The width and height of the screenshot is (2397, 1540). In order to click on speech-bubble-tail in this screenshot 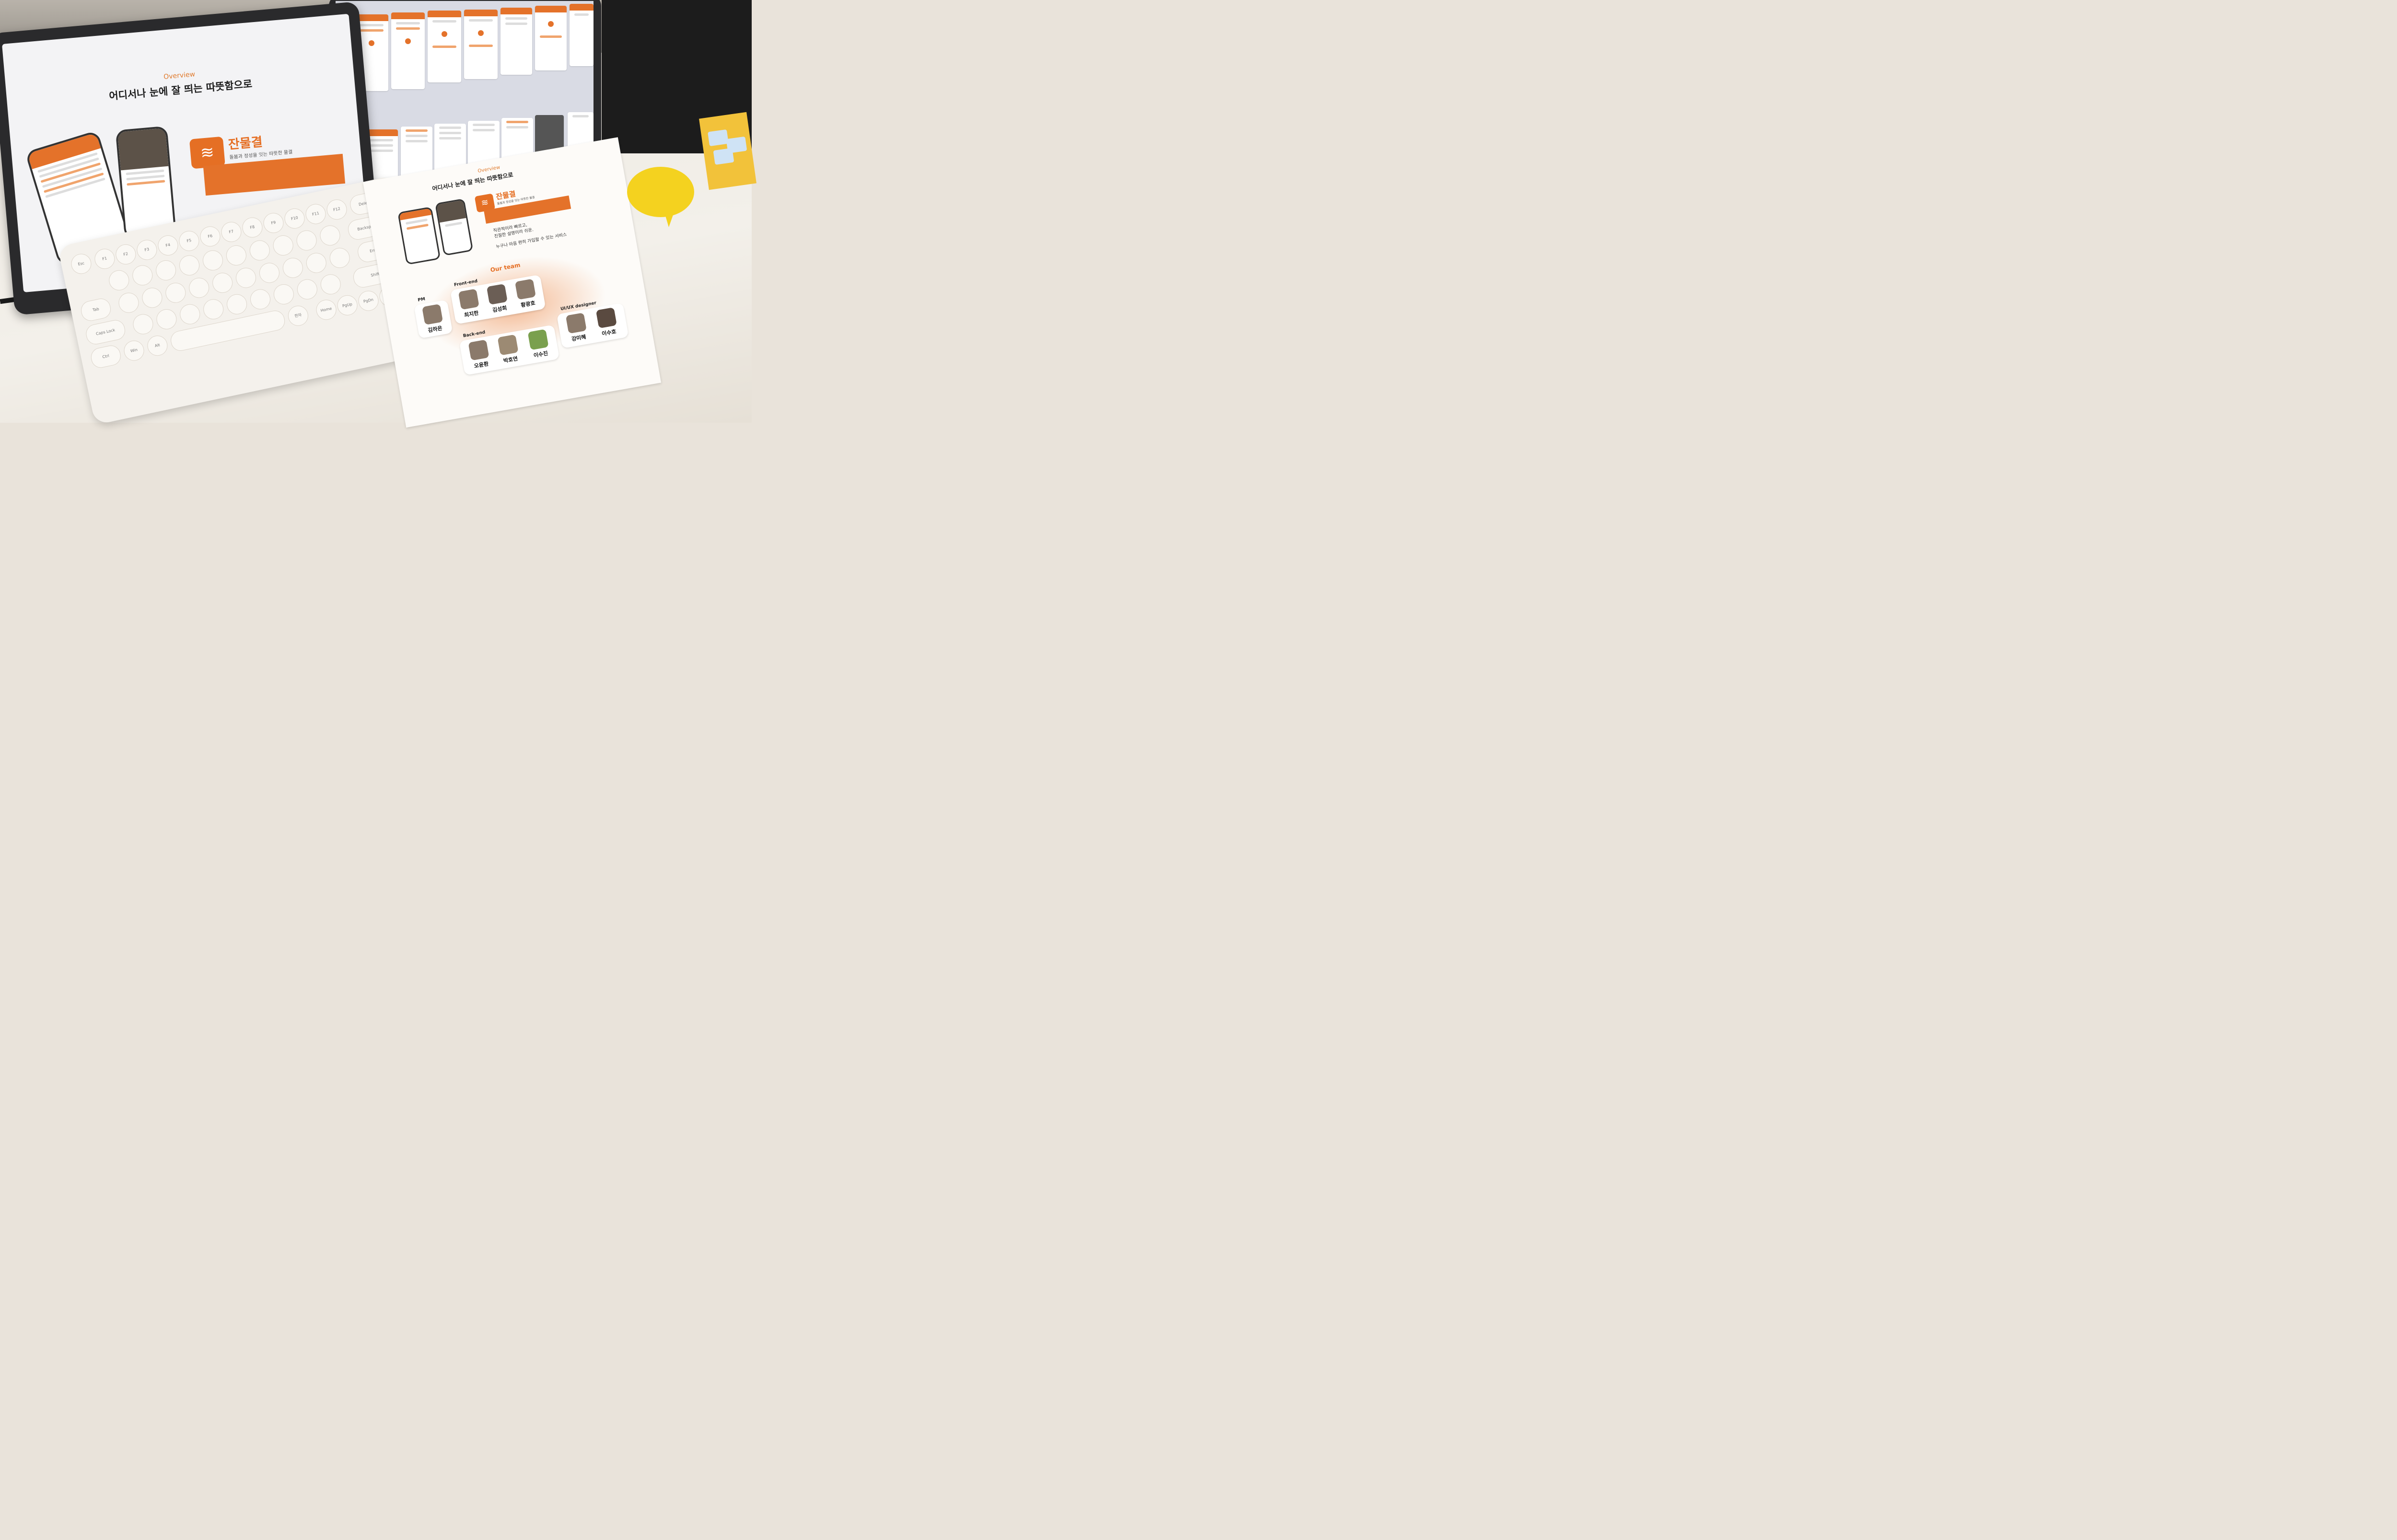, I will do `click(669, 219)`.